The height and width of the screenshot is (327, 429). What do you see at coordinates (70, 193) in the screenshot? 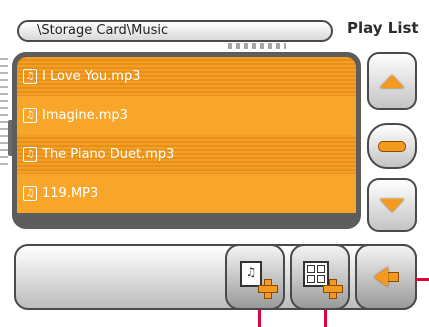
I see `playlist-item-label: 119.MP3` at bounding box center [70, 193].